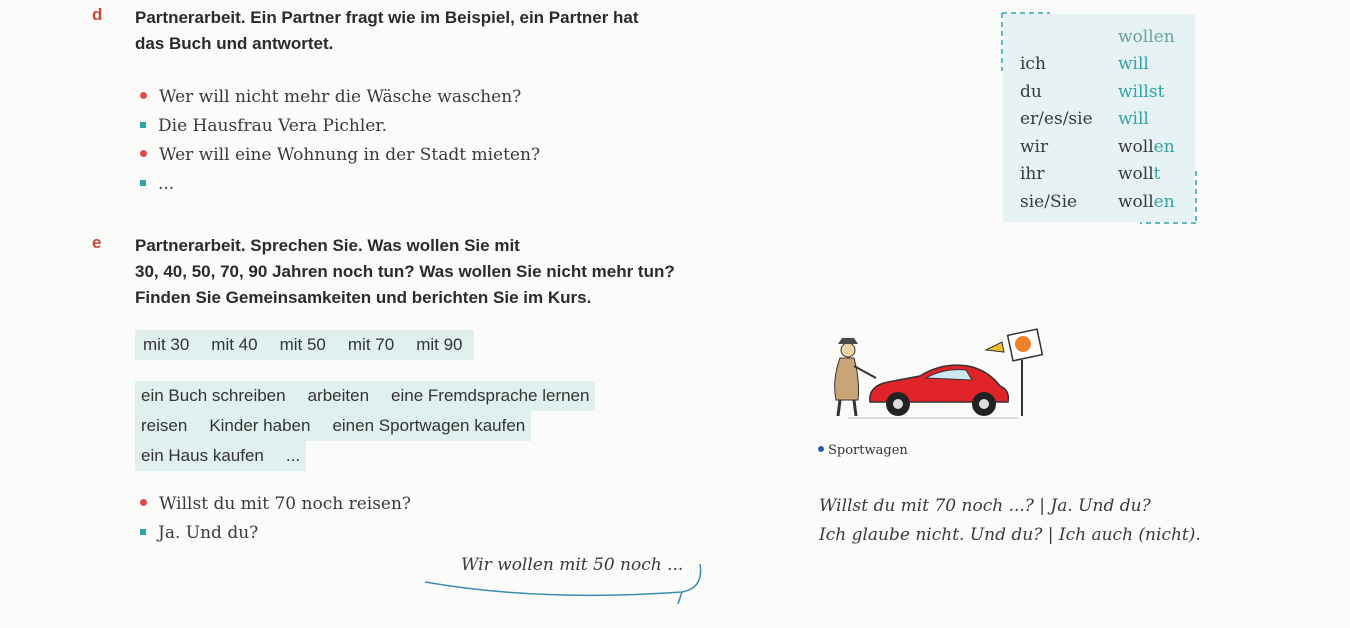 The width and height of the screenshot is (1350, 628). I want to click on dialog-line: Willst du mit 70 noch reisen?, so click(275, 504).